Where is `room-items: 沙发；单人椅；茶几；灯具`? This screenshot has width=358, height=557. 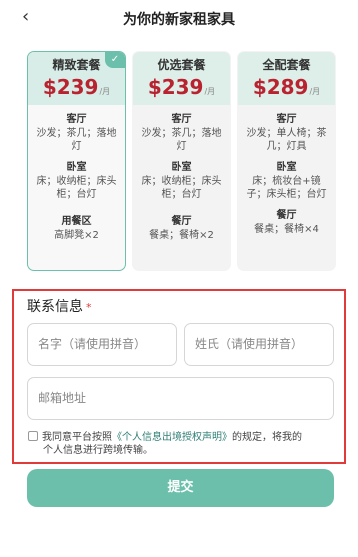 room-items: 沙发；单人椅；茶几；灯具 is located at coordinates (286, 140).